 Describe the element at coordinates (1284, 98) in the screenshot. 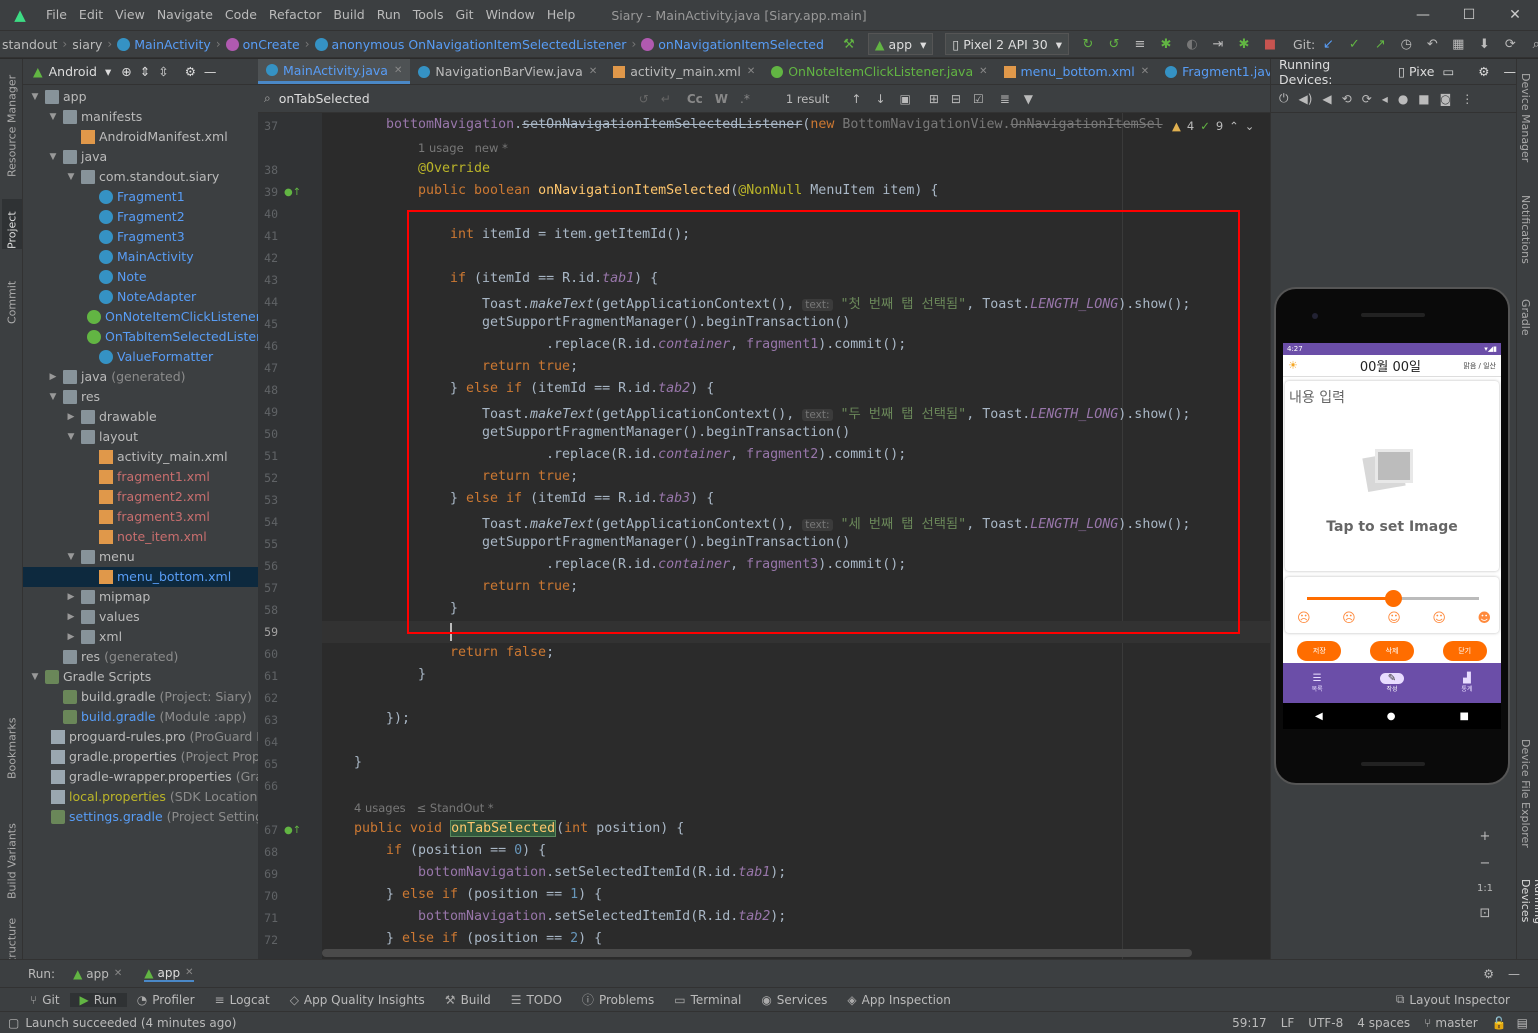

I see `power-icon: ⏻` at that location.